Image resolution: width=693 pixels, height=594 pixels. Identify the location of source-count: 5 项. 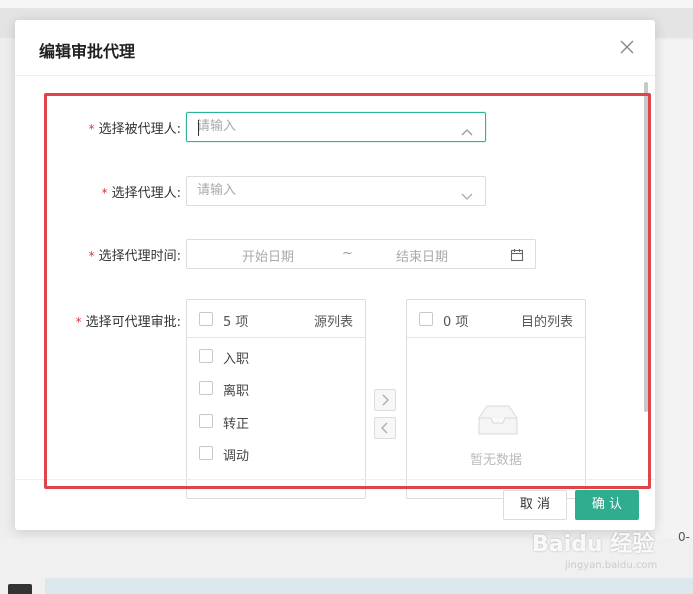
(236, 322).